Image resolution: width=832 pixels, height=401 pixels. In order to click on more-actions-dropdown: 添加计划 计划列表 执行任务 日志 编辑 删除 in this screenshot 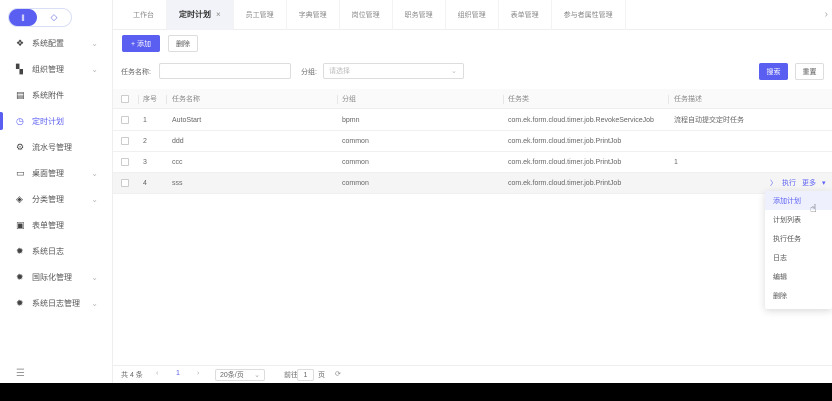, I will do `click(798, 250)`.